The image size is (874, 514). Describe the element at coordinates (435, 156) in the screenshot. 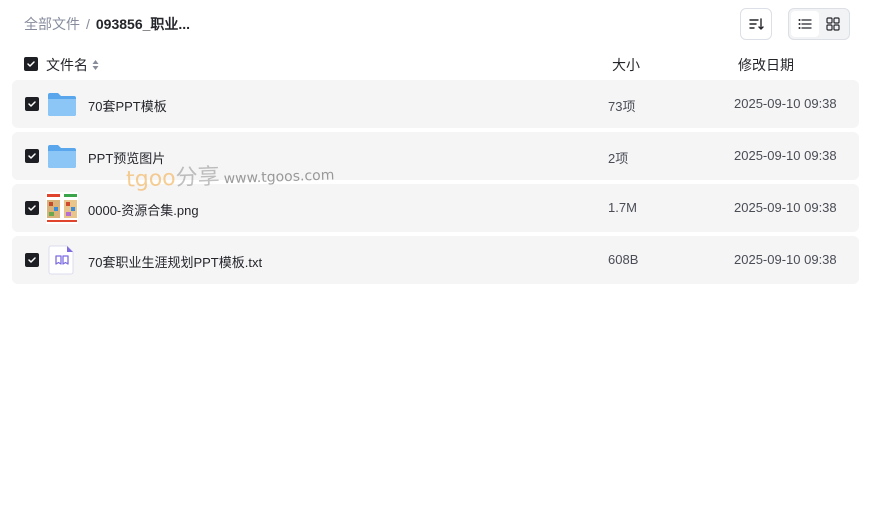

I see `file-row: PPT预览图片 2项 2025-09-10 09:38` at that location.